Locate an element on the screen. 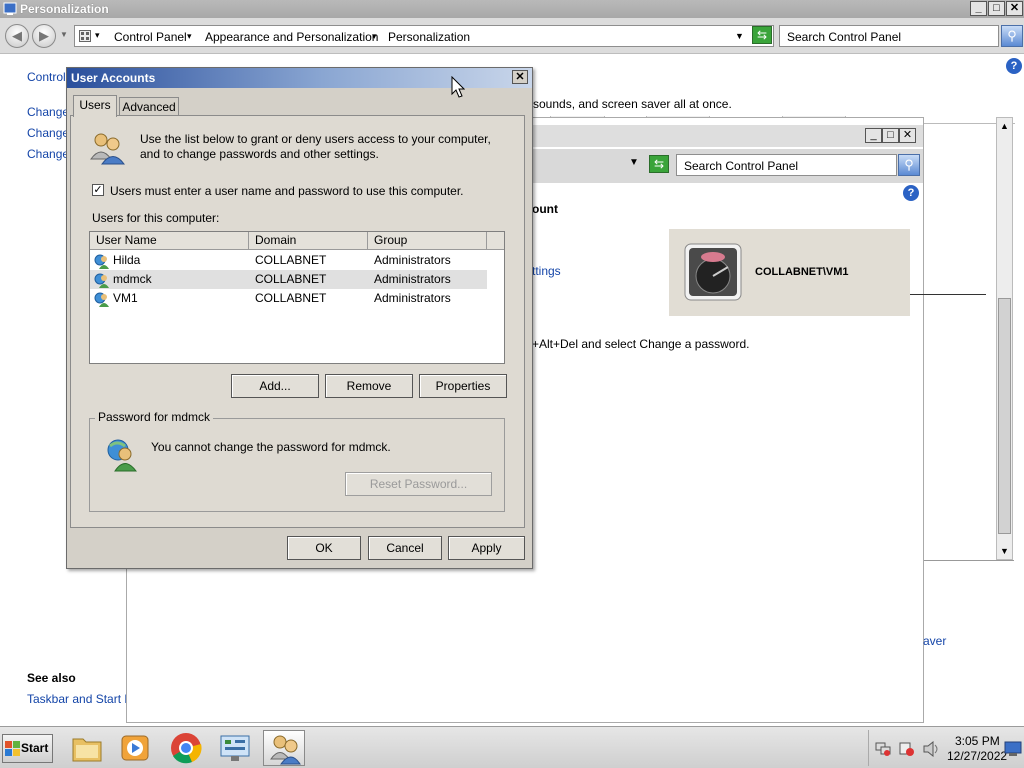 Image resolution: width=1024 pixels, height=768 pixels. account-panel: COLLABNET\VM1 is located at coordinates (789, 272).